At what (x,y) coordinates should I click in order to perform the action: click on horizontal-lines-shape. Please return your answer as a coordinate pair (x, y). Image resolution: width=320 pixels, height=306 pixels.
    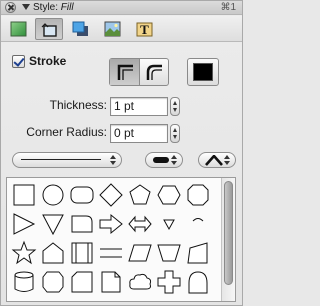
    Looking at the image, I should click on (111, 253).